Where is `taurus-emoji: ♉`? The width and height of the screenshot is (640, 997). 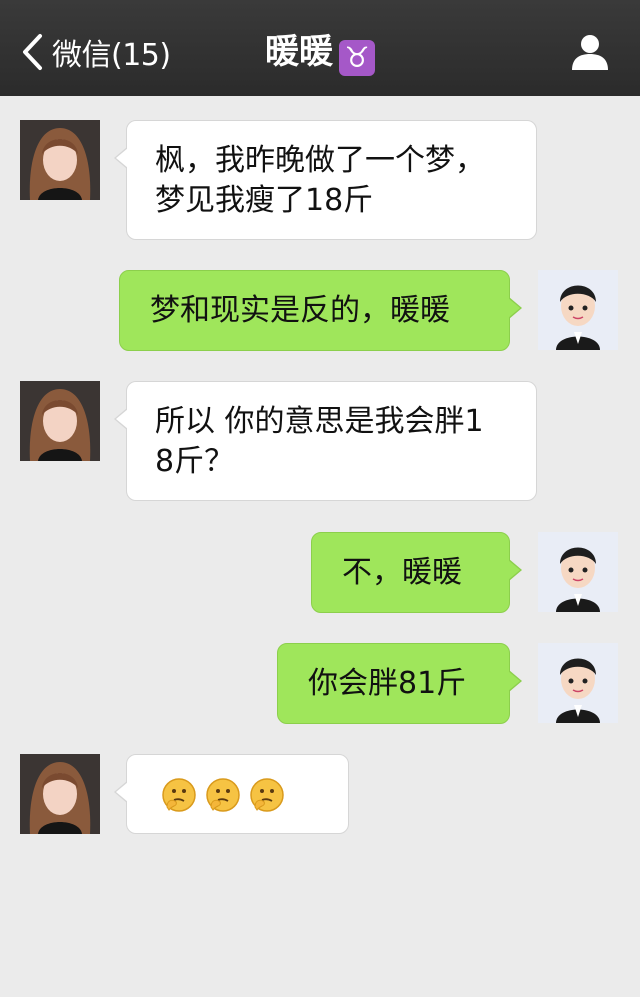
taurus-emoji: ♉ is located at coordinates (357, 58).